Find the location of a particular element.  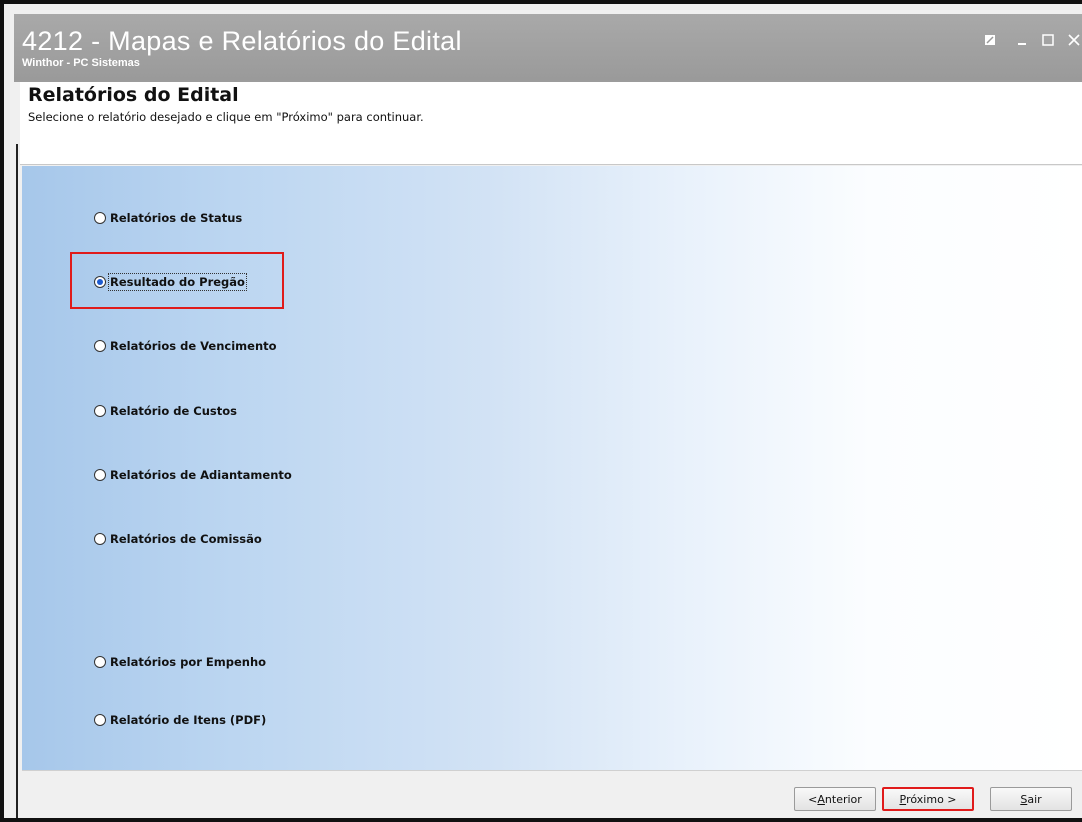

close-icon is located at coordinates (1074, 41).